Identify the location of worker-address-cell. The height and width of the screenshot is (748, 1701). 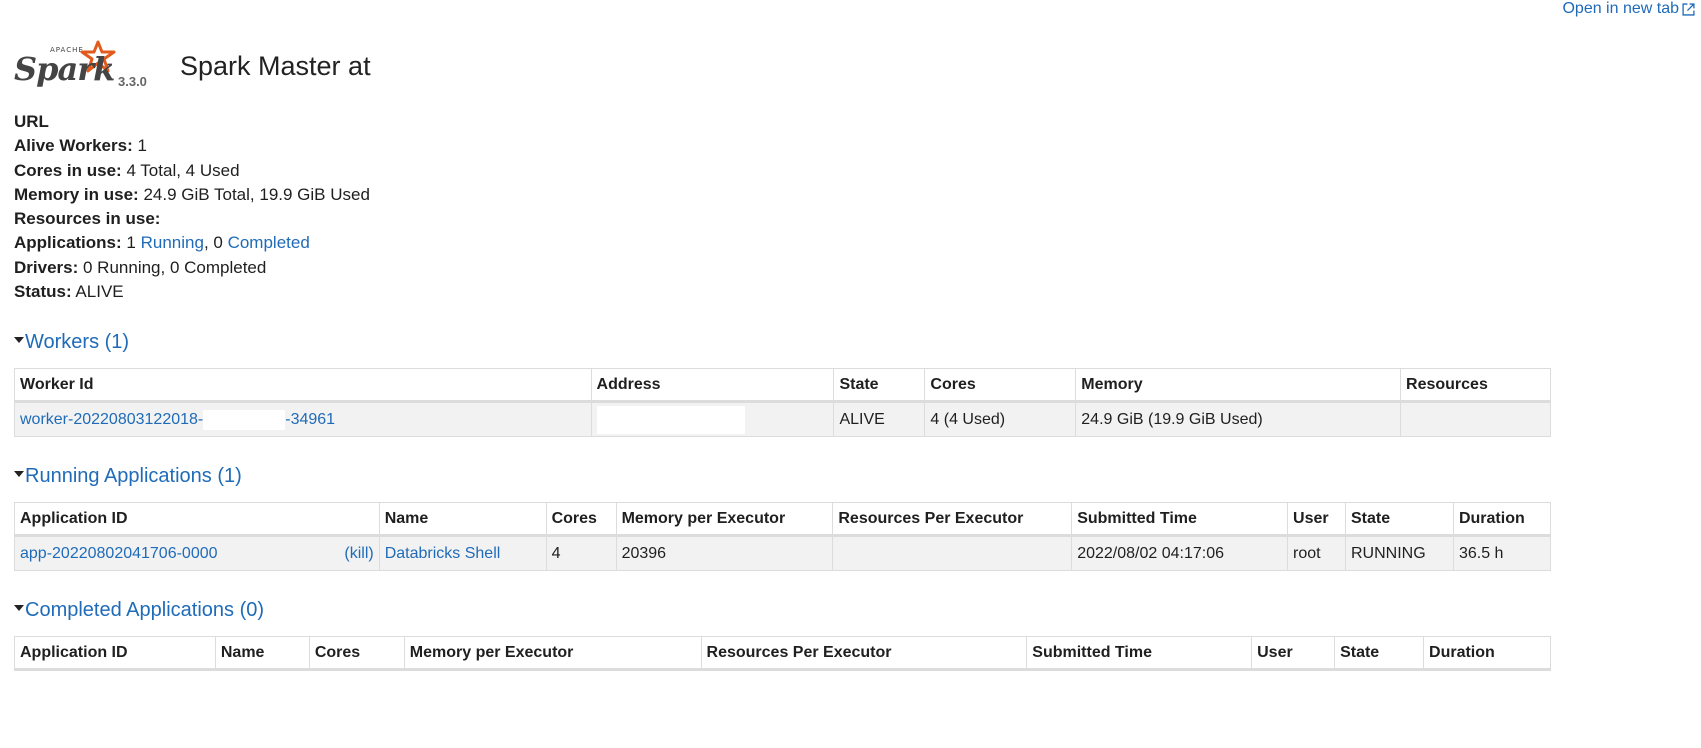
(712, 419).